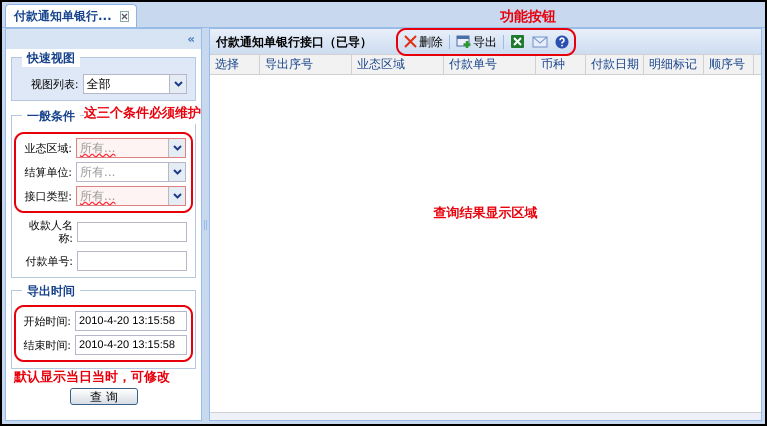  What do you see at coordinates (528, 17) in the screenshot?
I see `annotation-text: 功能按钮` at bounding box center [528, 17].